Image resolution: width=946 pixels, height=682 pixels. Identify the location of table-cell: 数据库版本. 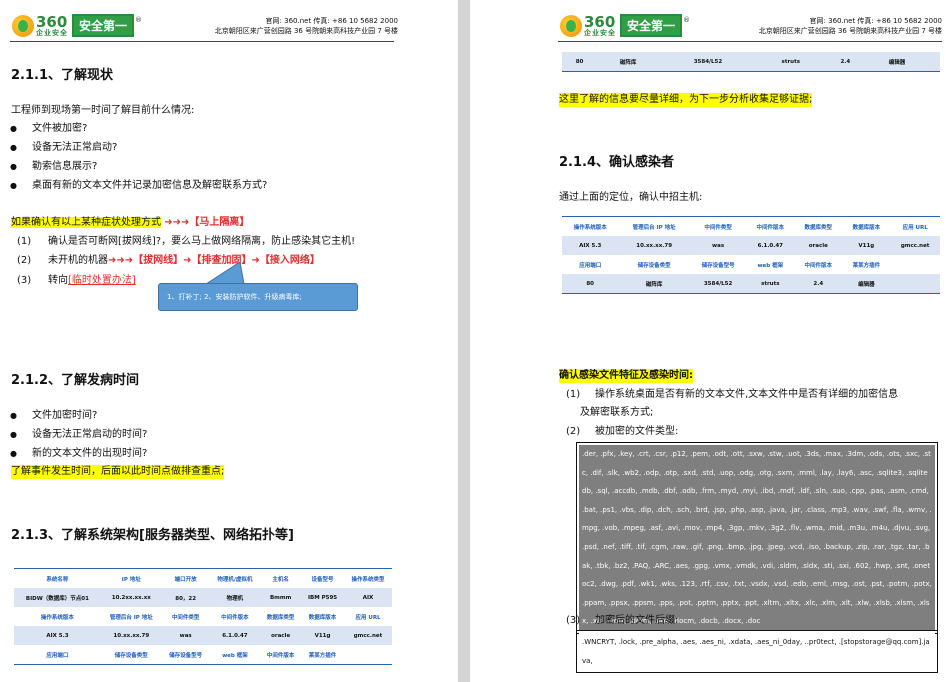
(866, 227).